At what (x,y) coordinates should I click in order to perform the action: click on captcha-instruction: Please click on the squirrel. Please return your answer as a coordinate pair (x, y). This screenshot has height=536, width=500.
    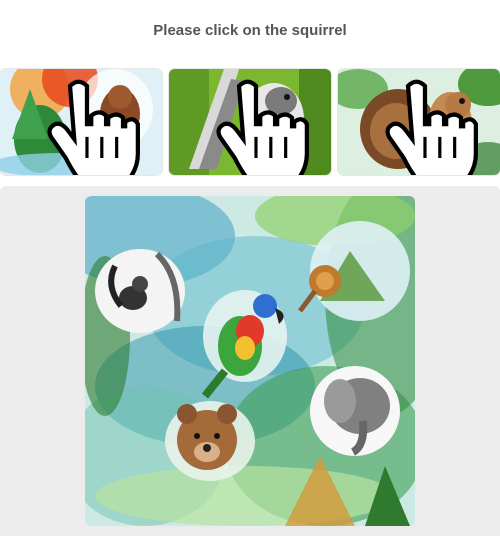
    Looking at the image, I should click on (250, 30).